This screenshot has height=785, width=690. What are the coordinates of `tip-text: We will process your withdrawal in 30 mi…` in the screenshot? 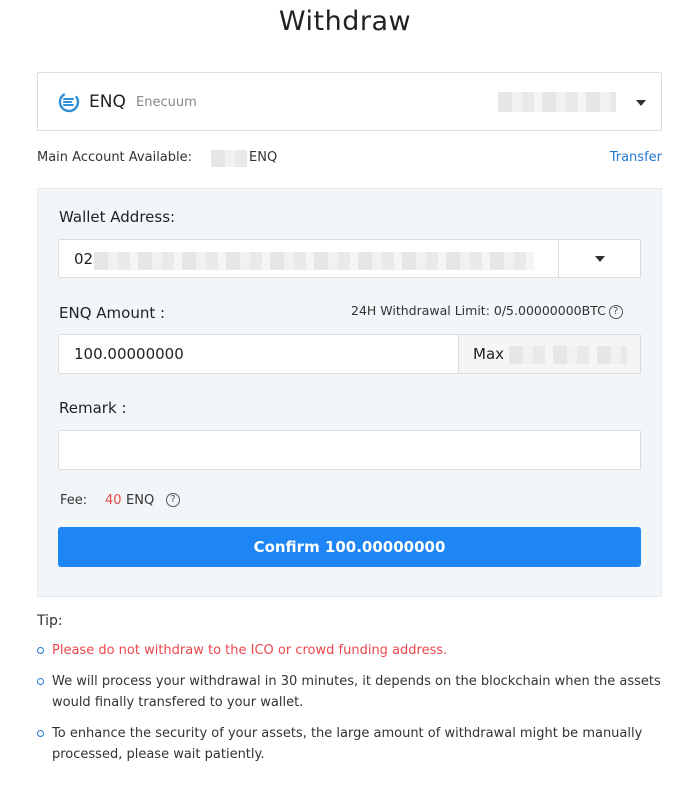 It's located at (356, 692).